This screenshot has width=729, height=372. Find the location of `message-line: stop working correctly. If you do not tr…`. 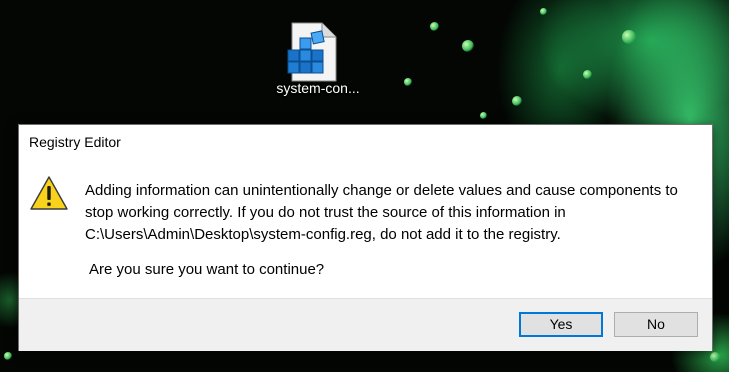

message-line: stop working correctly. If you do not tr… is located at coordinates (325, 212).